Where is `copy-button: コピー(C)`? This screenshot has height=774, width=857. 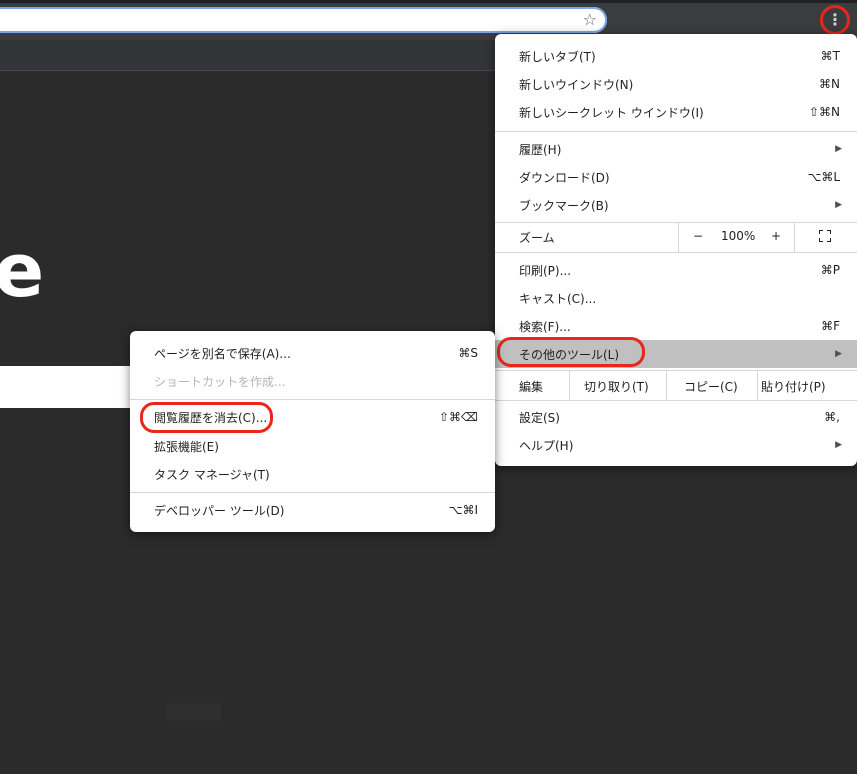 copy-button: コピー(C) is located at coordinates (711, 386).